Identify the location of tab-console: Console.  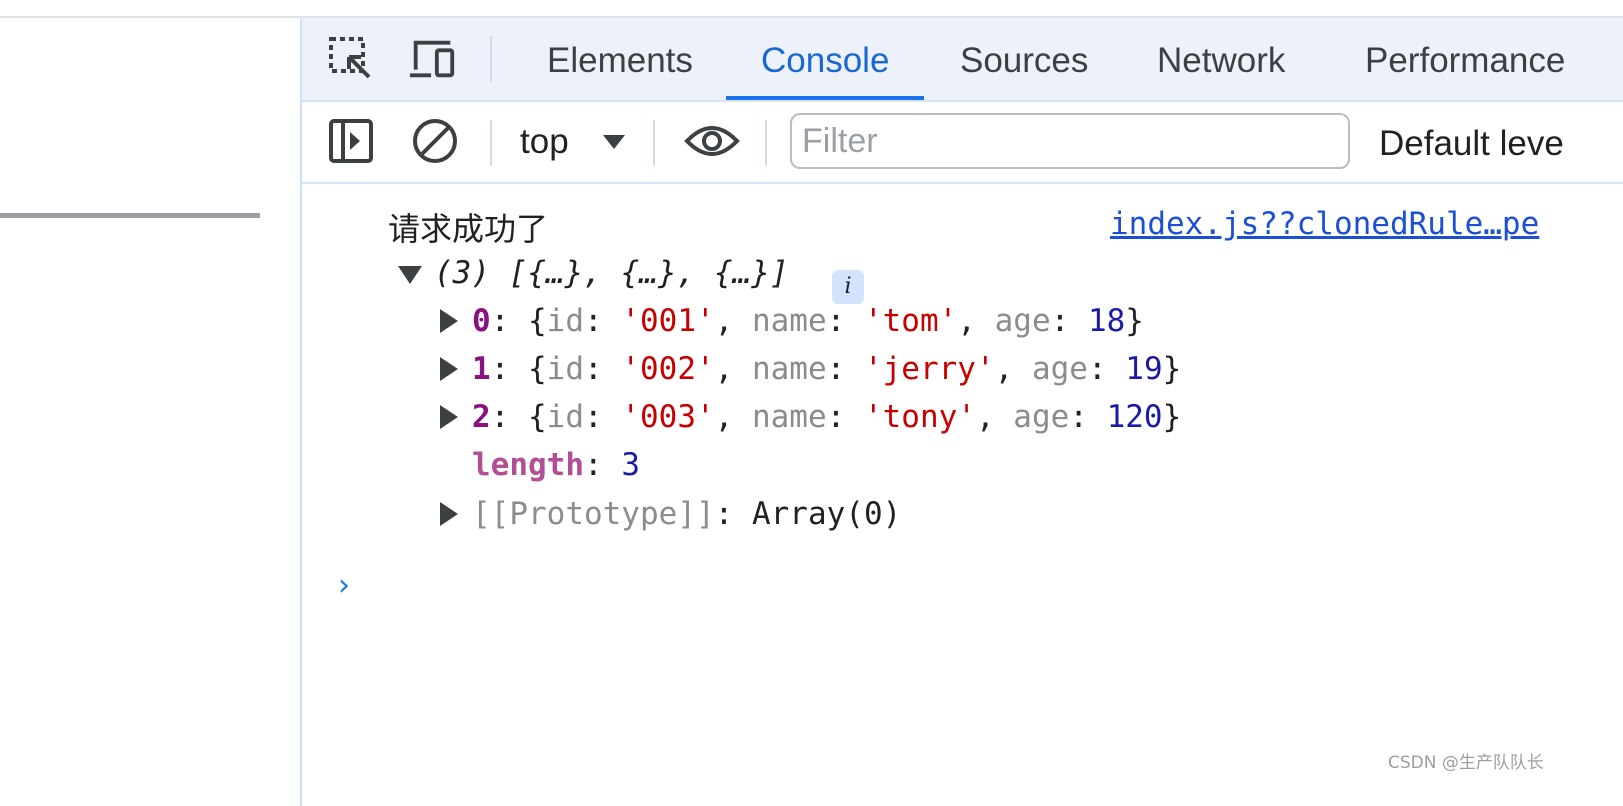
(825, 59).